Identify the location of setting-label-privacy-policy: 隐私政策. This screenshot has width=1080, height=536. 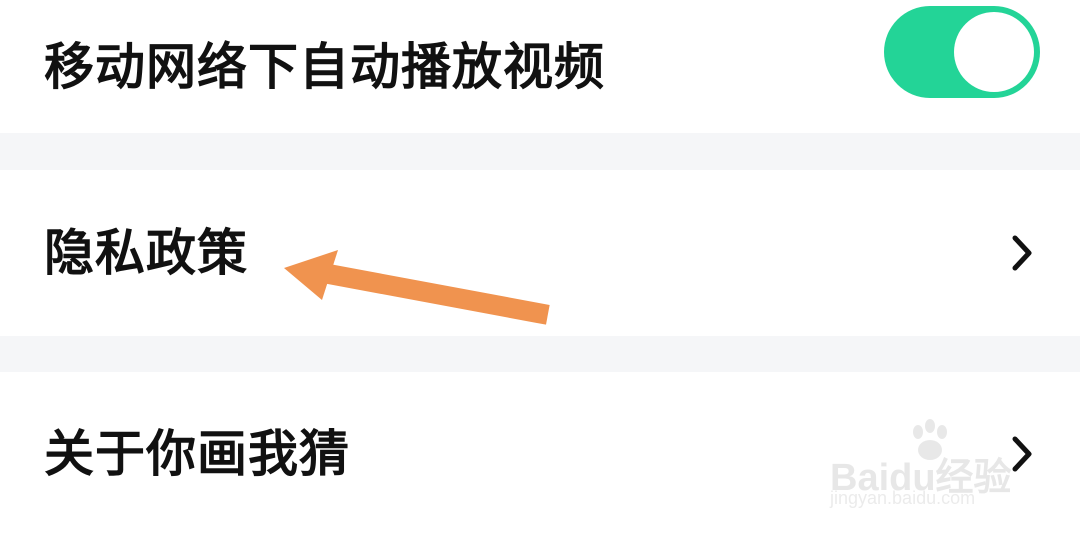
(146, 253).